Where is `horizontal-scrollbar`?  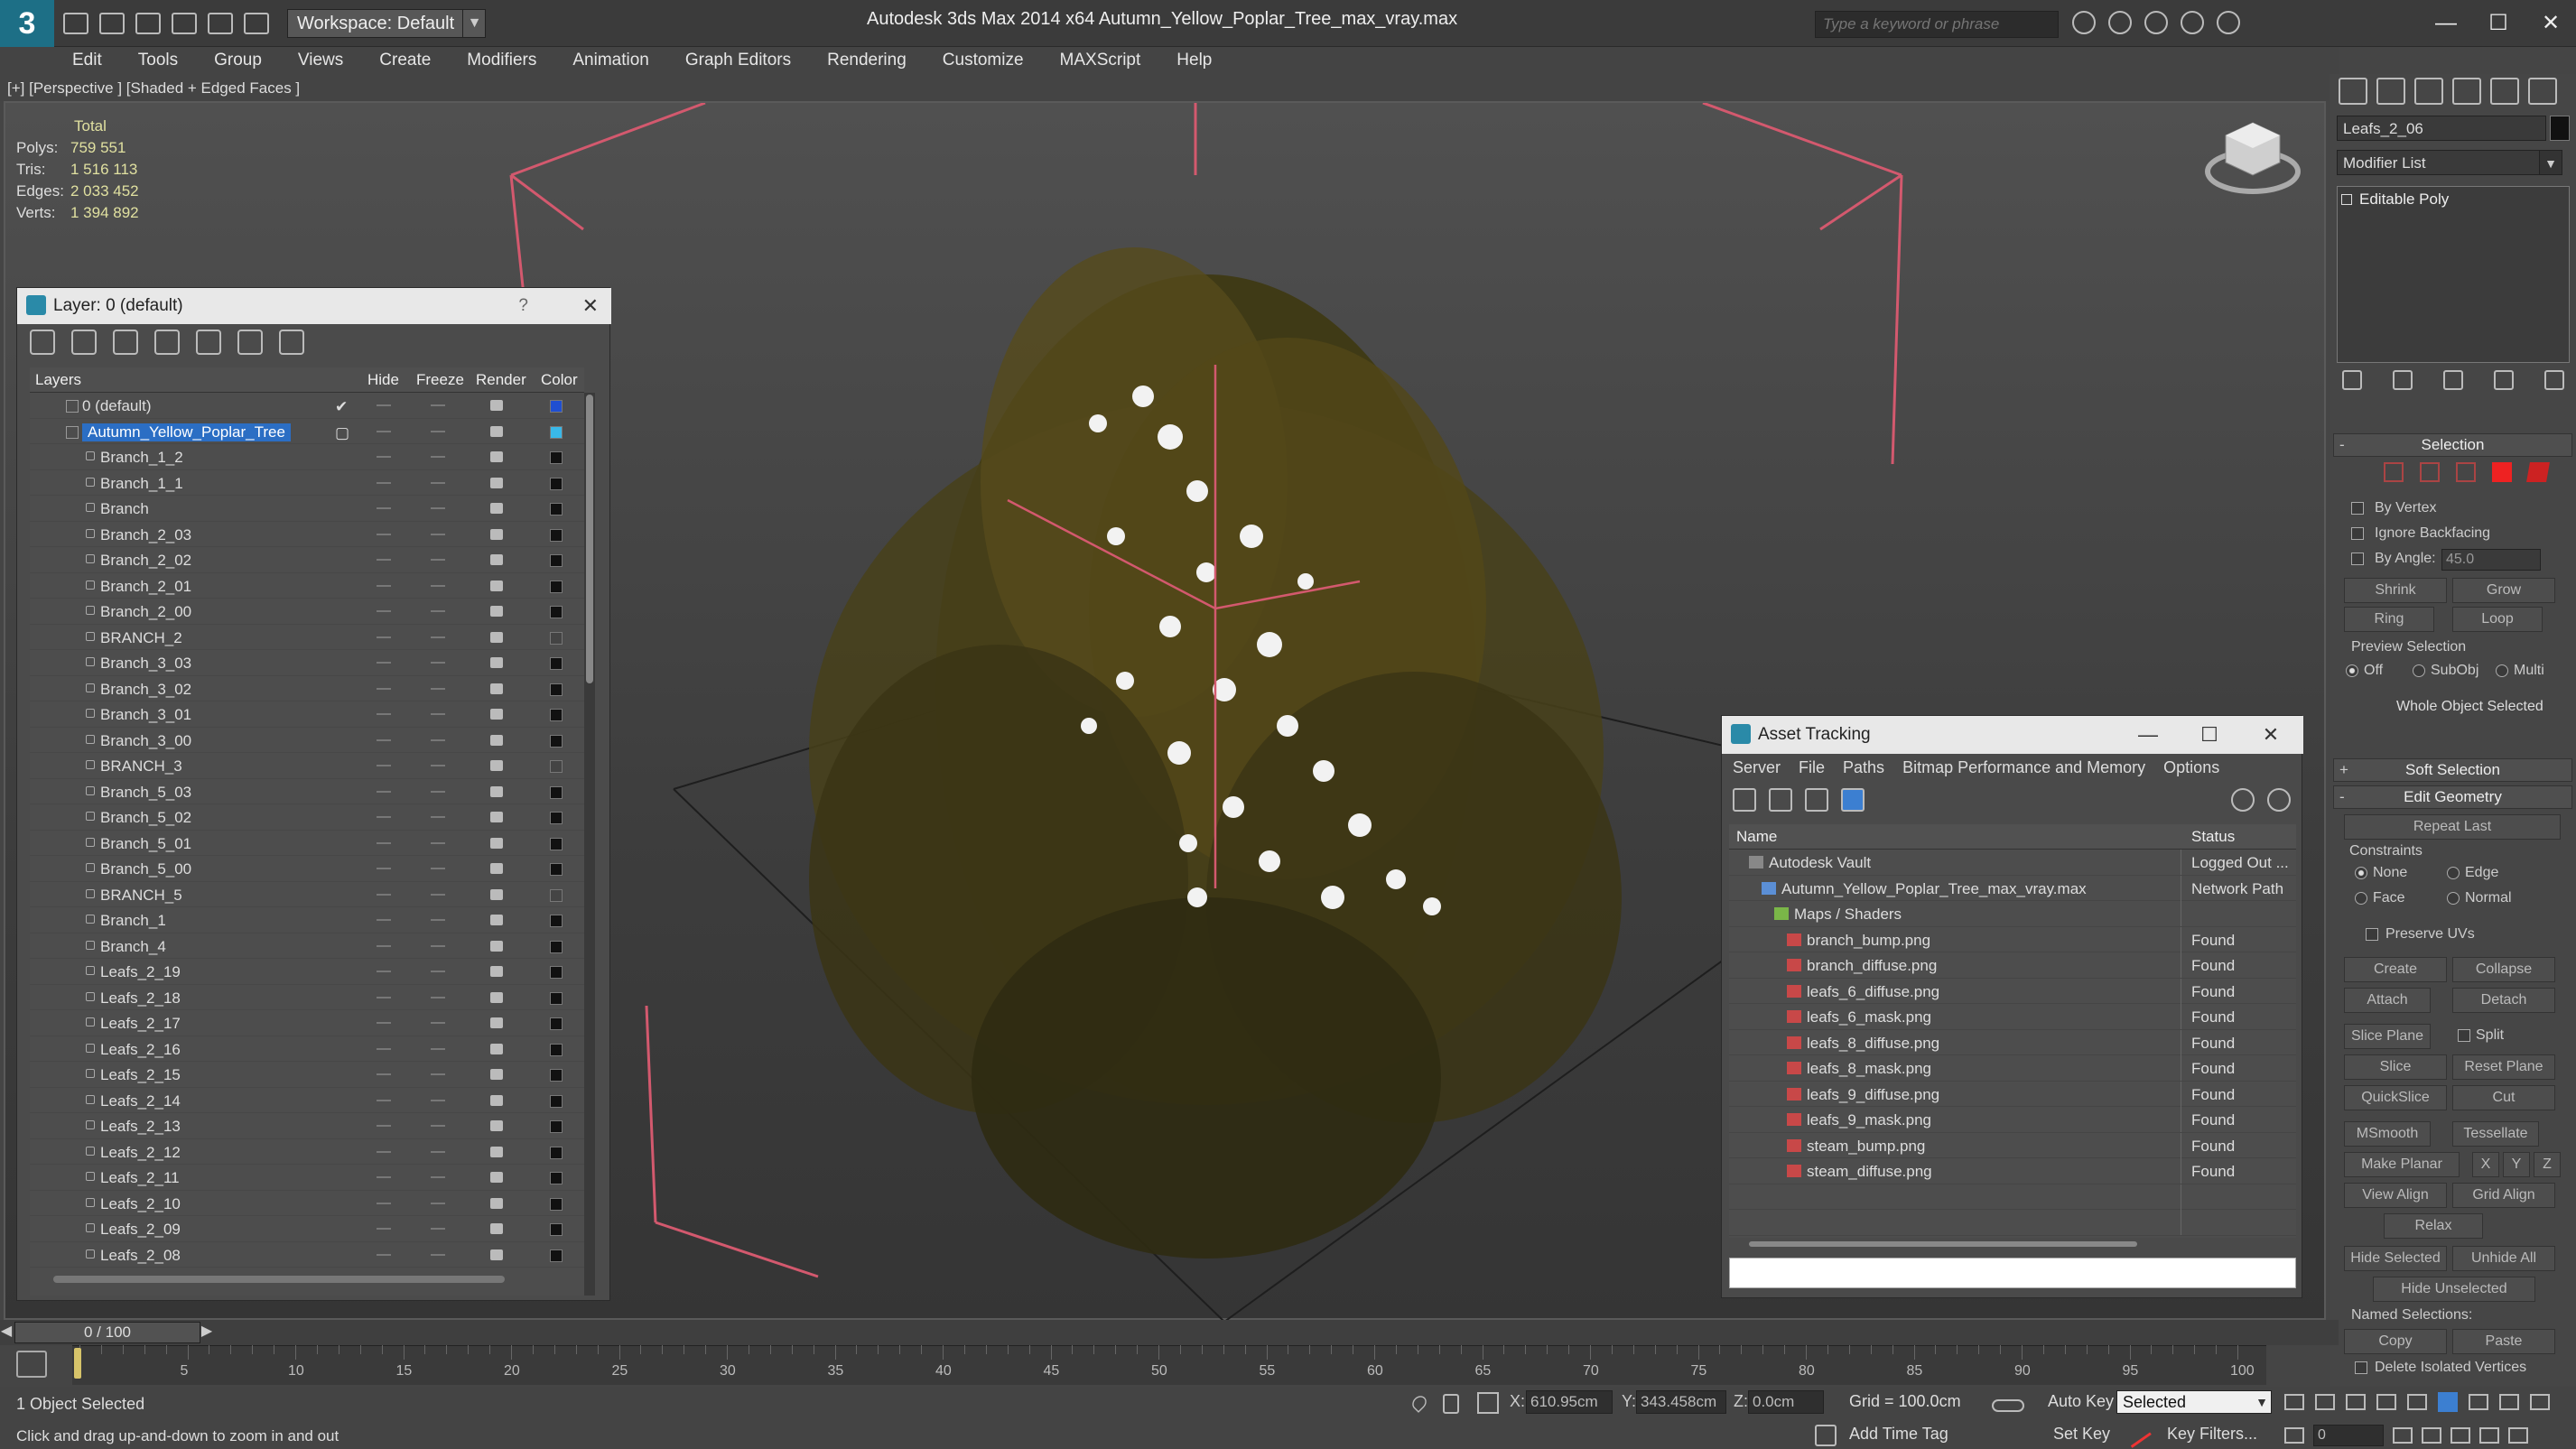
horizontal-scrollbar is located at coordinates (1943, 1244).